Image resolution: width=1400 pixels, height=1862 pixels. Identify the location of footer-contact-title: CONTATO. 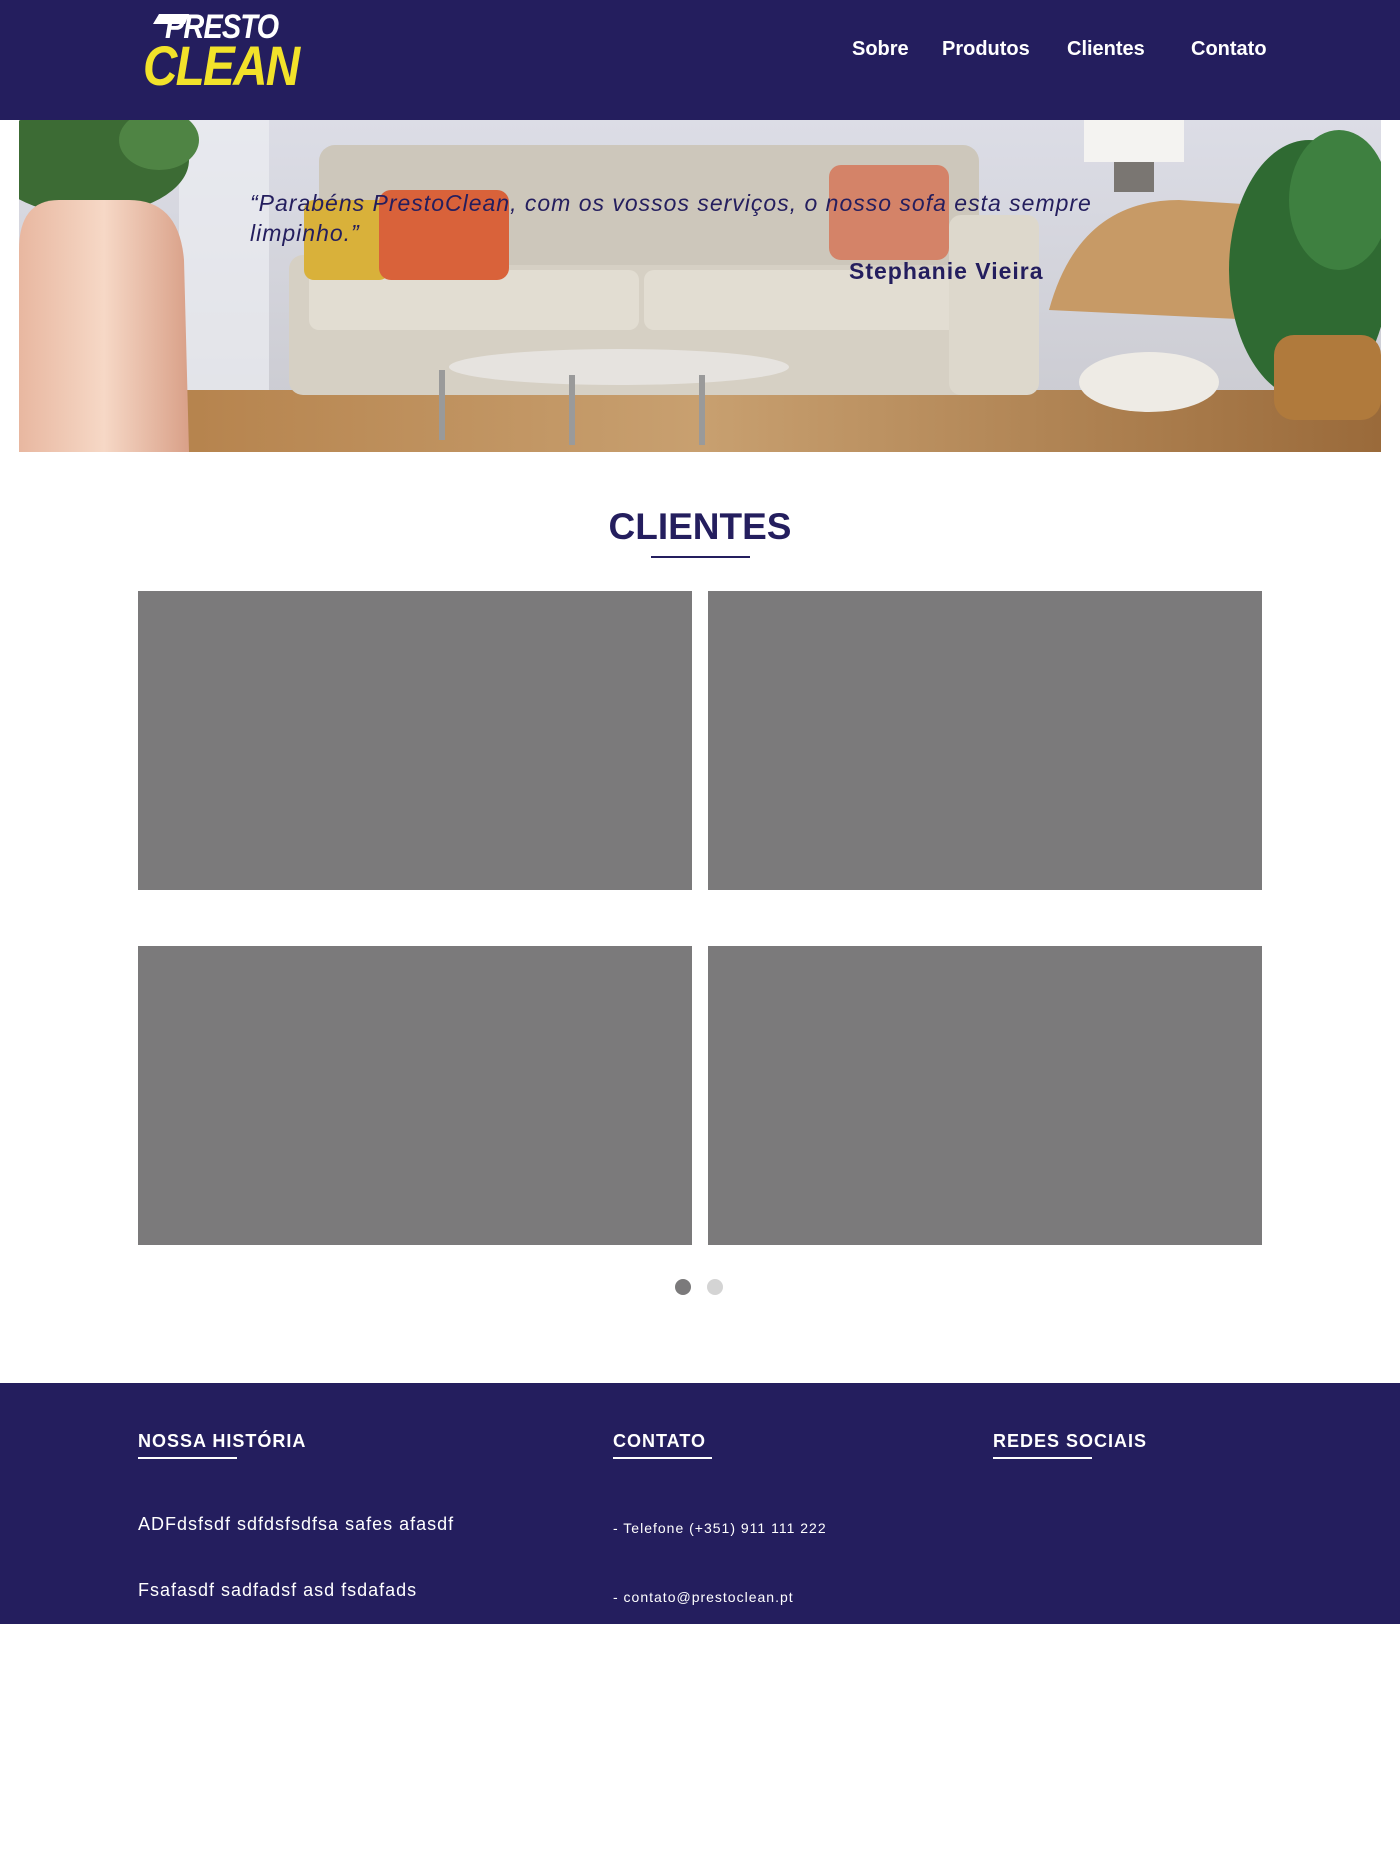
(659, 1441).